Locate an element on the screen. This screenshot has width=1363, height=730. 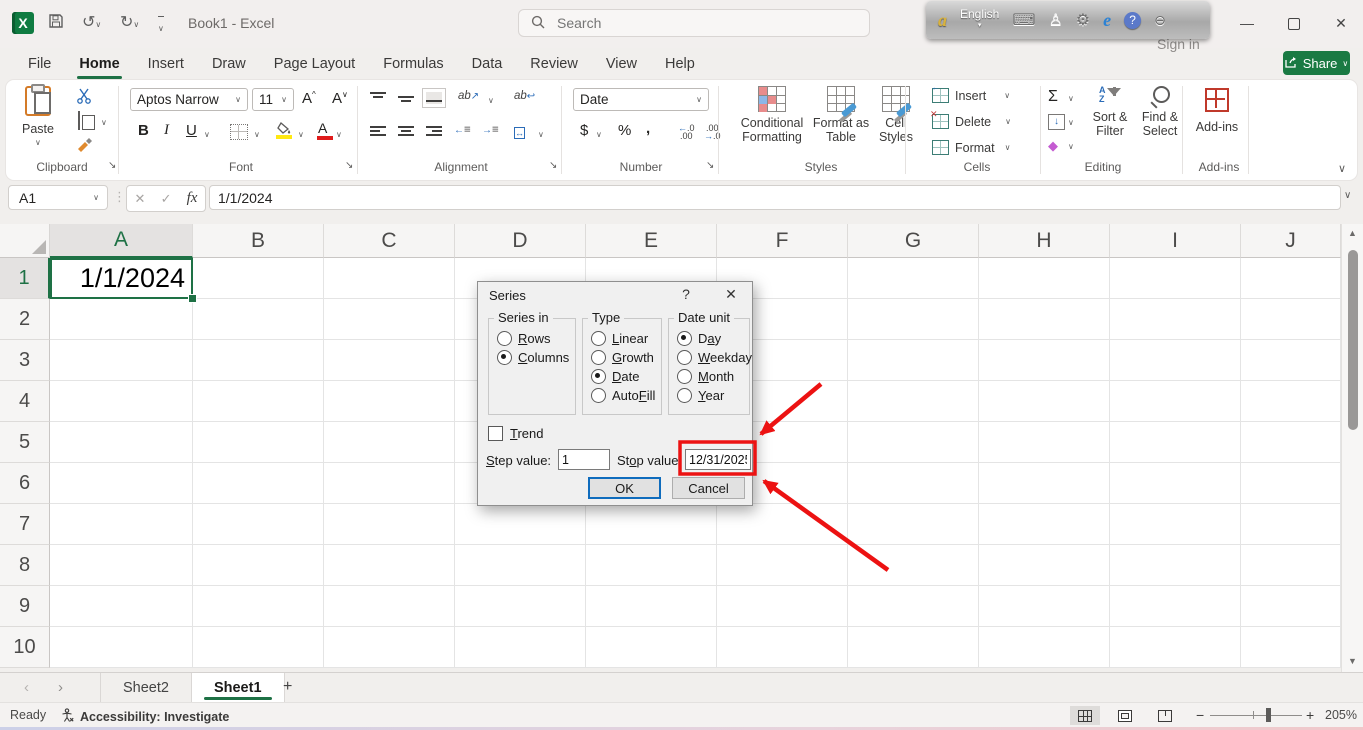
save-icon is located at coordinates (56, 24).